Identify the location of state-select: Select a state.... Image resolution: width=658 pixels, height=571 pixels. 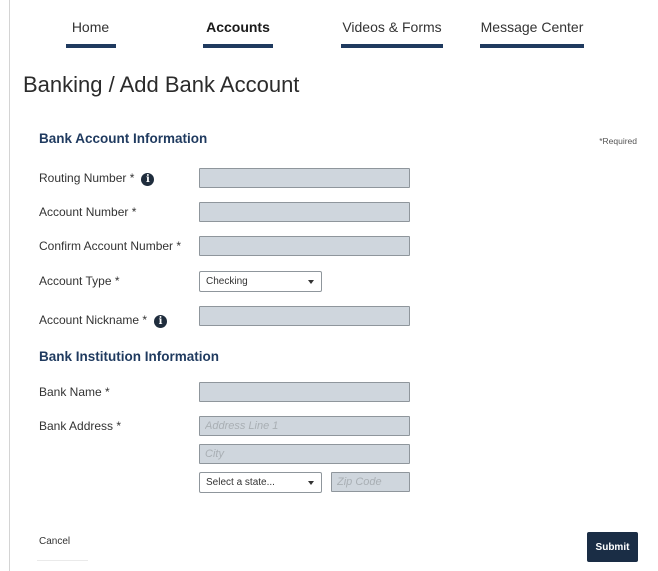
(260, 482).